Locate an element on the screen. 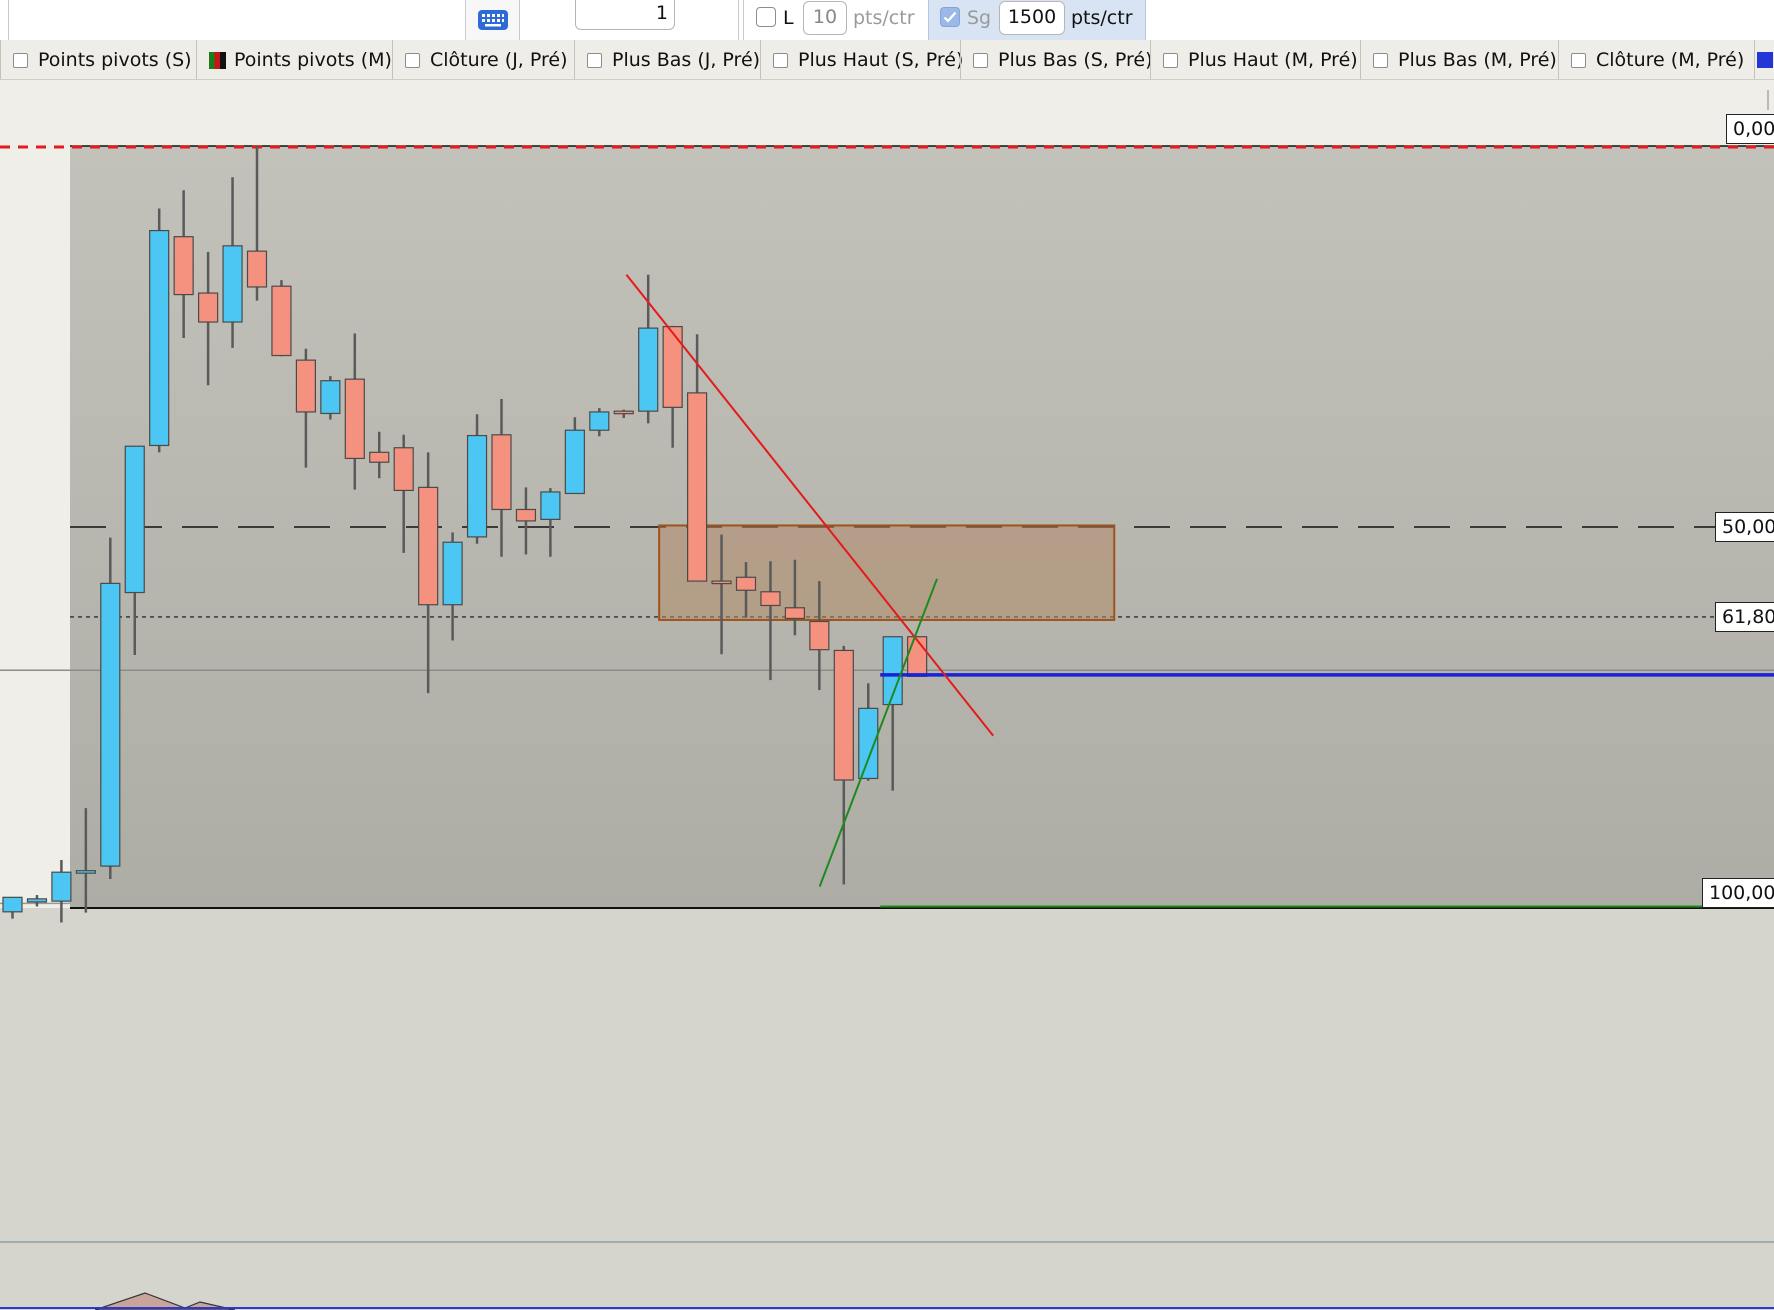  indicator-toggle-low-week: Plus Bas (S, Pré) is located at coordinates (1056, 59).